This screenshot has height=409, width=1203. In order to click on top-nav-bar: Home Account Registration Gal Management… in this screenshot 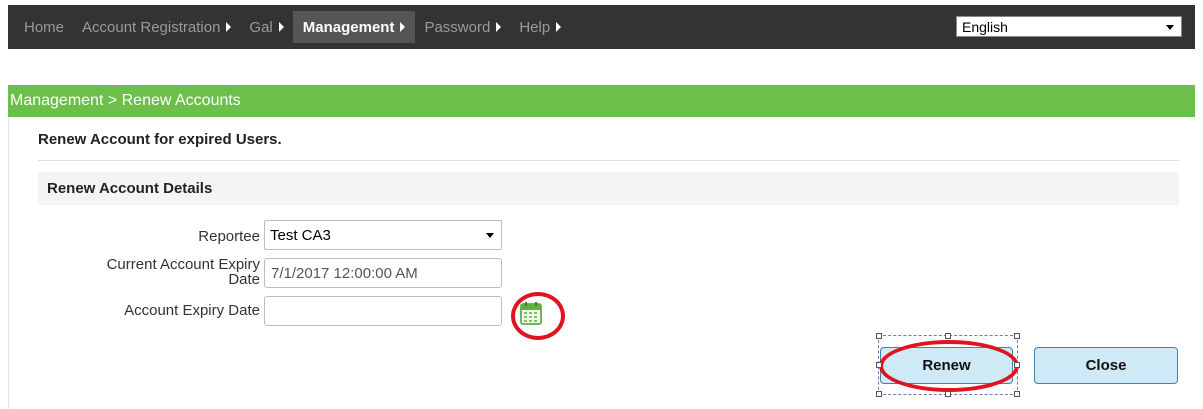, I will do `click(601, 27)`.